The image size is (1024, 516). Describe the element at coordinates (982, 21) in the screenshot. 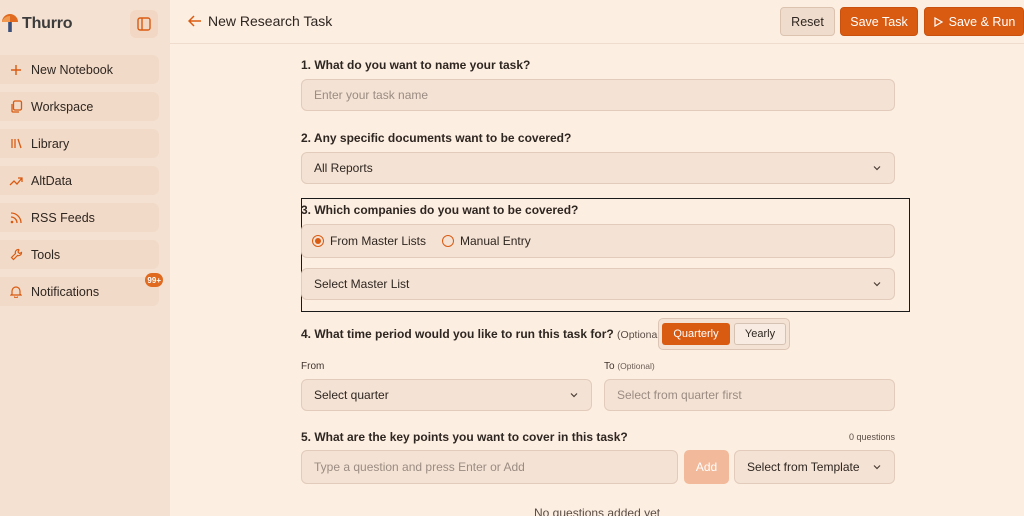

I see `save-and-run-label: Save & Run` at that location.